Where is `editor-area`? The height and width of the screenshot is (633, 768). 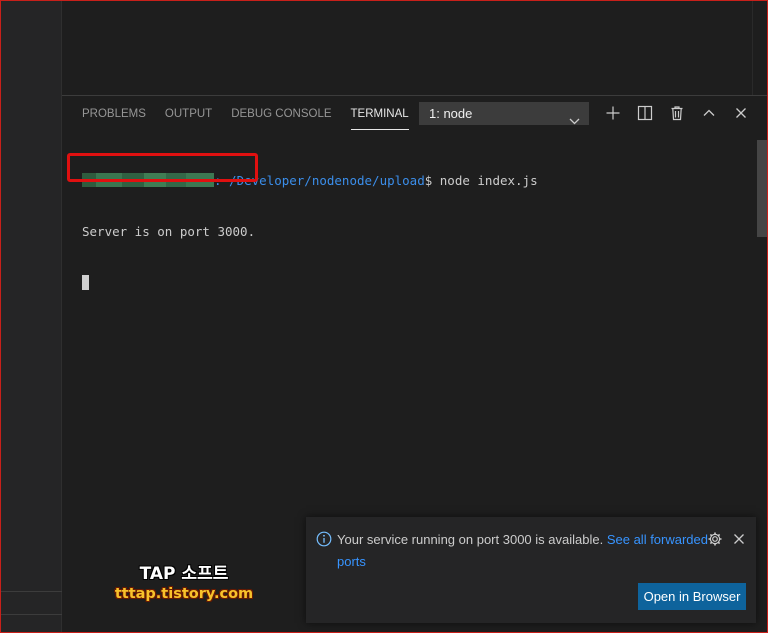 editor-area is located at coordinates (407, 48).